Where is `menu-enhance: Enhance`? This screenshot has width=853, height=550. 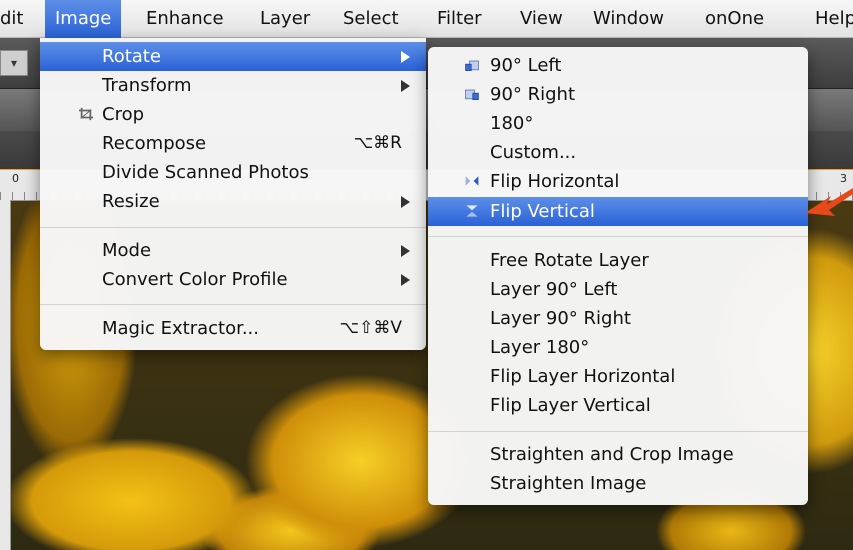
menu-enhance: Enhance is located at coordinates (185, 19).